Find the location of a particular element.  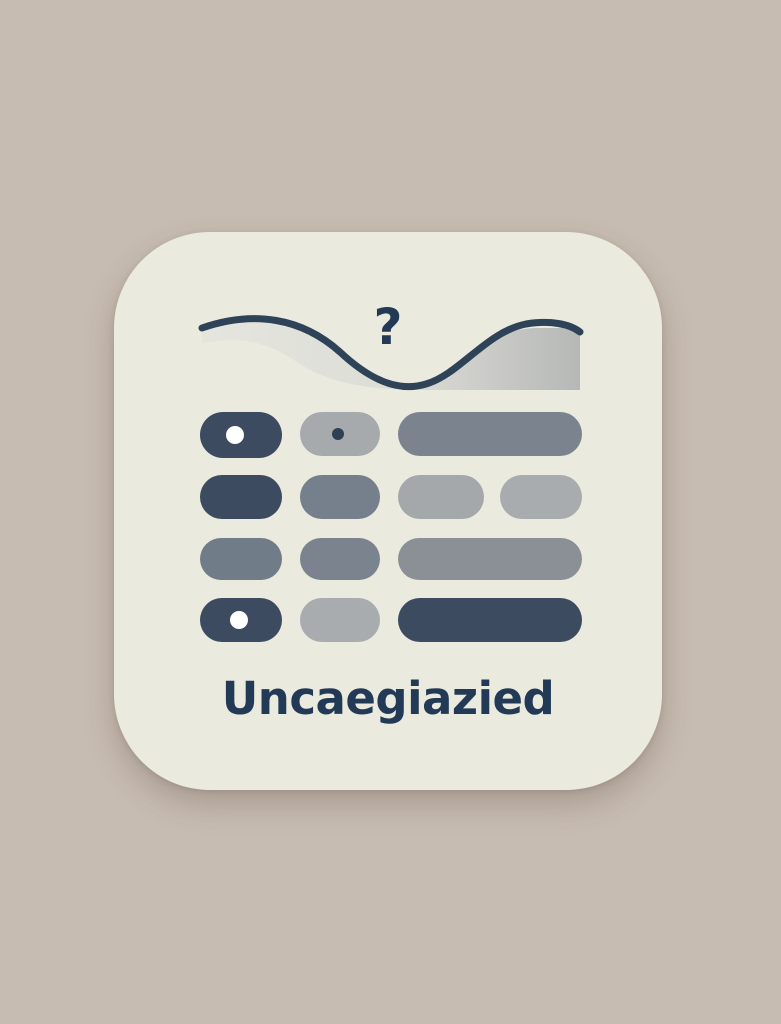

bar-row2-c is located at coordinates (441, 497).